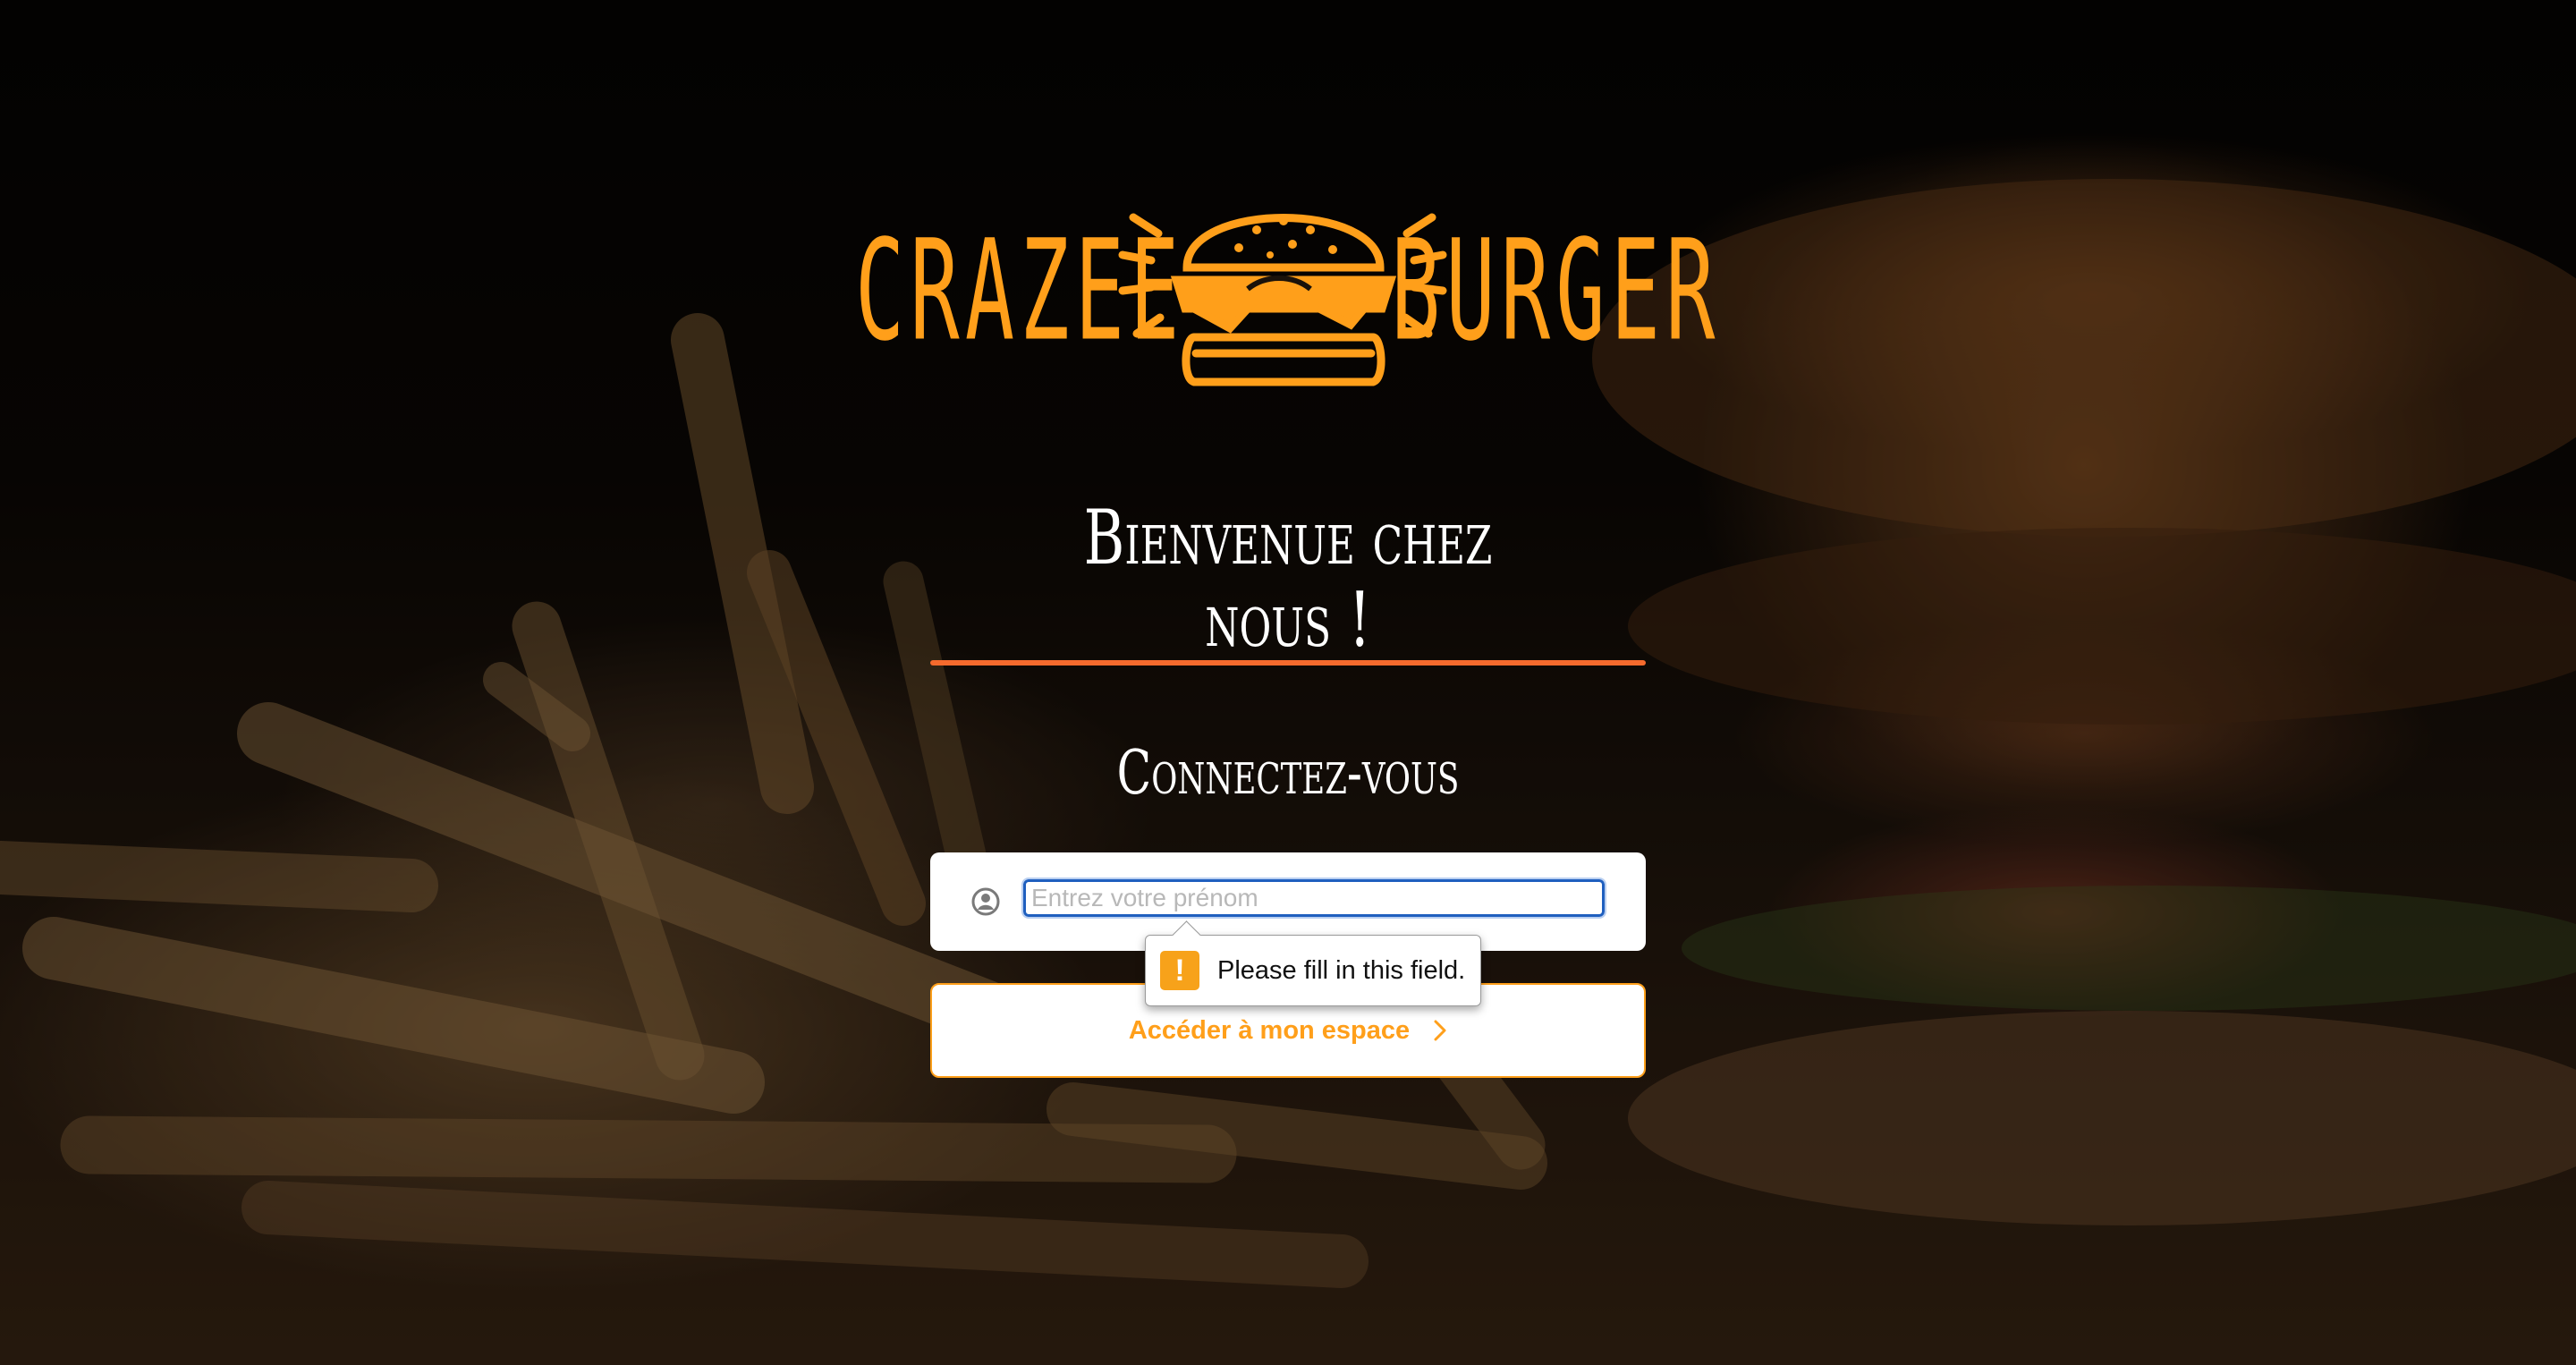 This screenshot has width=2576, height=1365. I want to click on chevron-right-icon, so click(1440, 1030).